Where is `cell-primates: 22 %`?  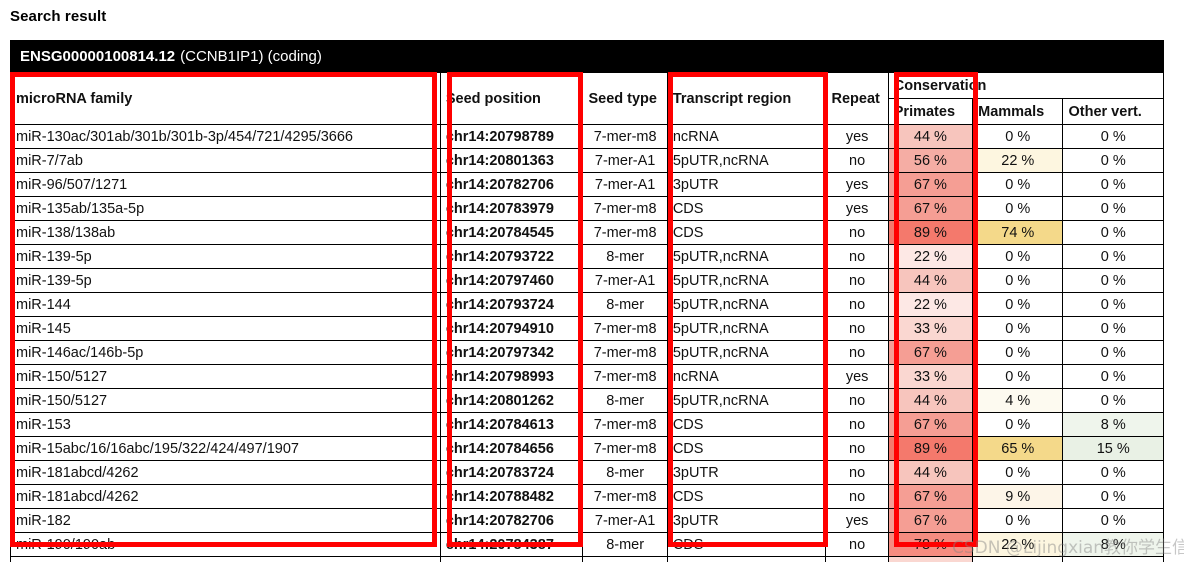
cell-primates: 22 % is located at coordinates (930, 304).